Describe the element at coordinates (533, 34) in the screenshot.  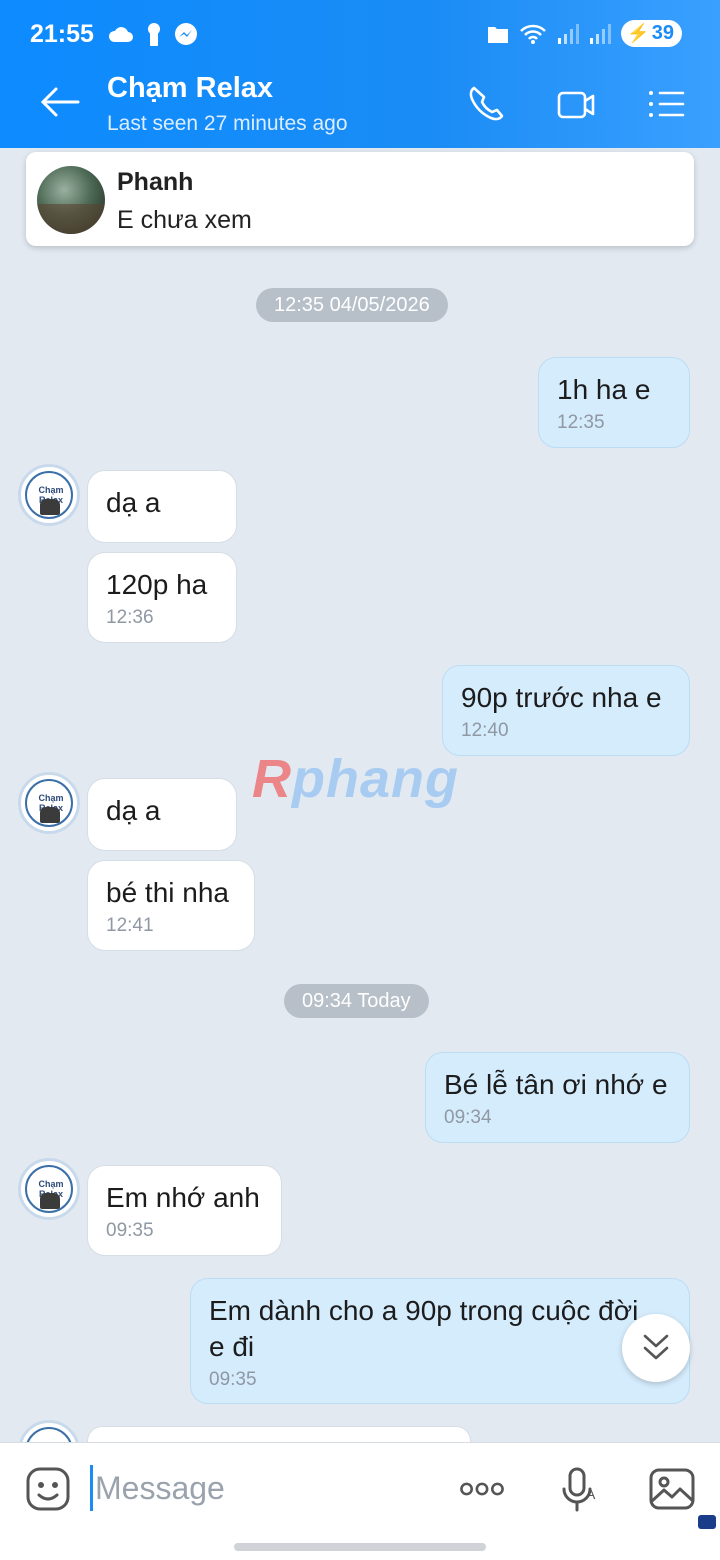
I see `wifi-icon` at that location.